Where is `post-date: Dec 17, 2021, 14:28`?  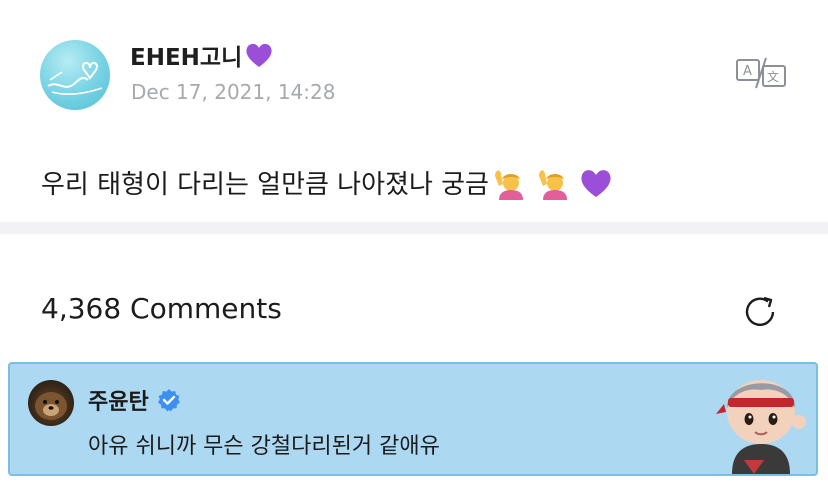 post-date: Dec 17, 2021, 14:28 is located at coordinates (233, 92).